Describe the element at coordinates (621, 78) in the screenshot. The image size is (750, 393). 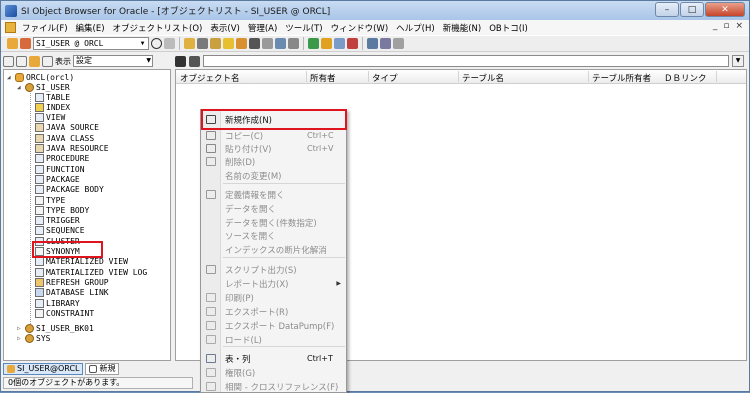
I see `column-table-owner: テーブル所有者` at that location.